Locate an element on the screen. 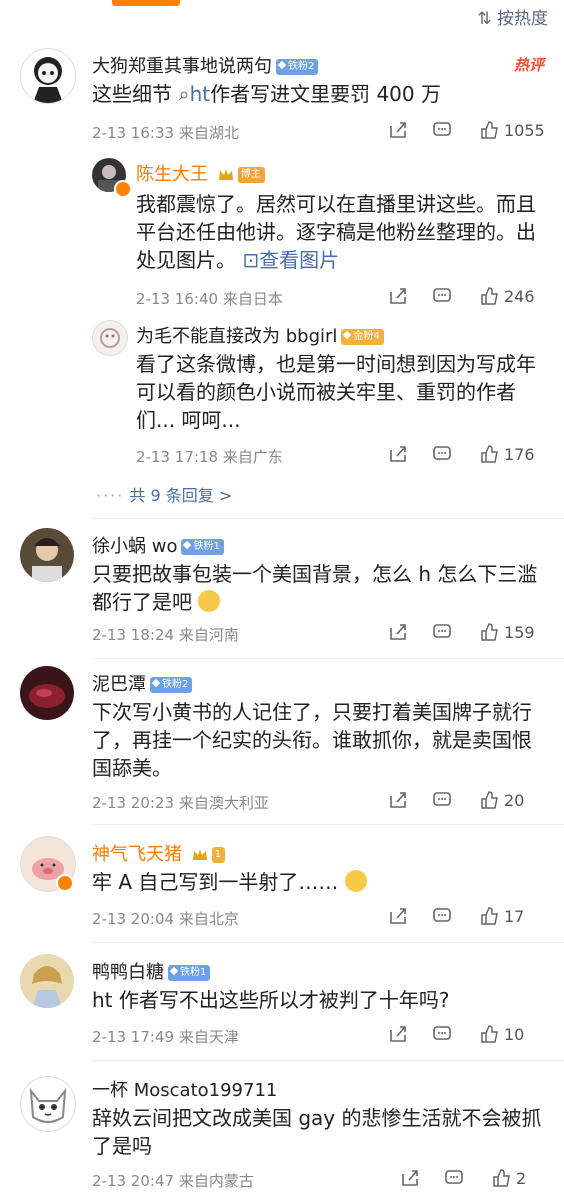 The width and height of the screenshot is (564, 1199). like-button: 20 is located at coordinates (502, 800).